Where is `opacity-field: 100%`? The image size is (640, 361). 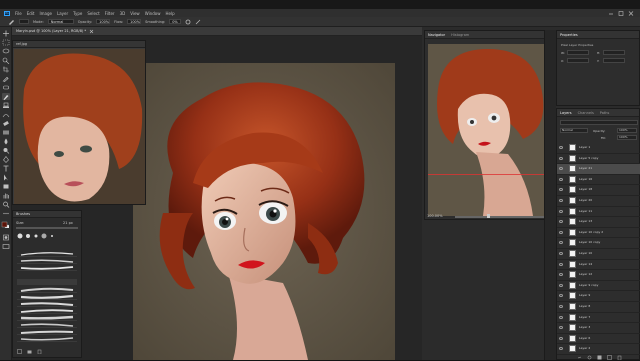
opacity-field: 100% is located at coordinates (103, 21).